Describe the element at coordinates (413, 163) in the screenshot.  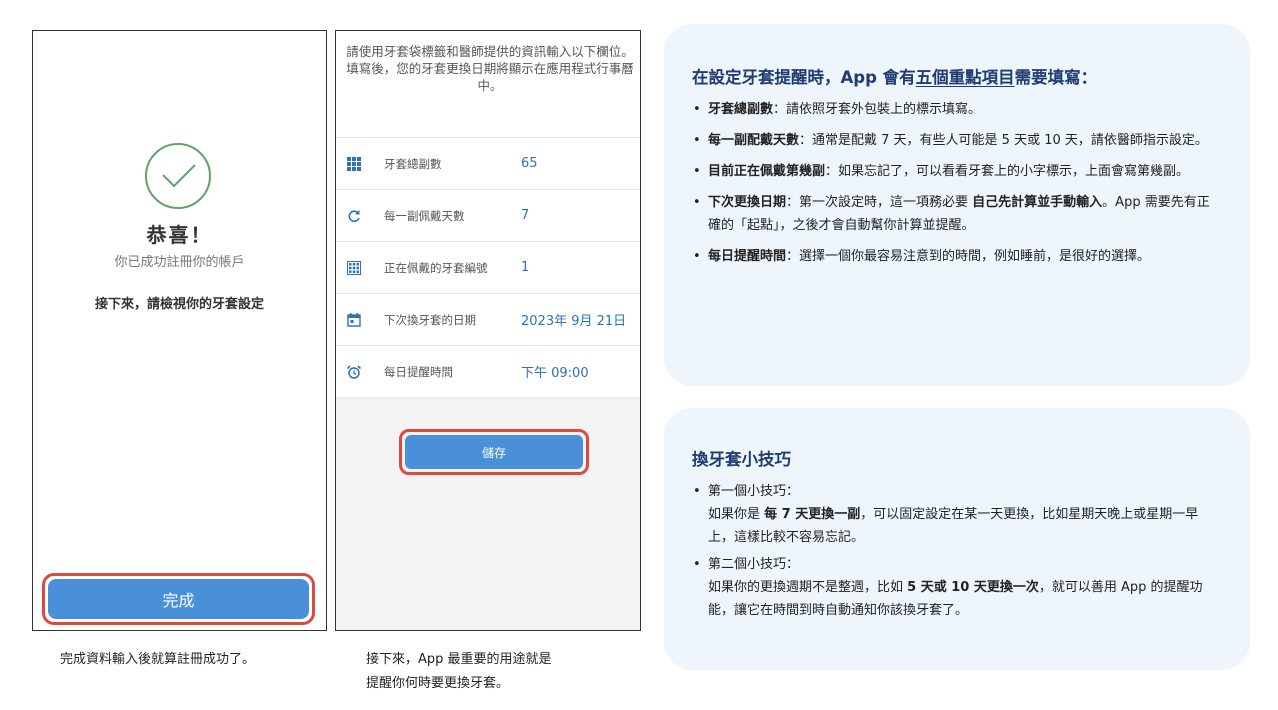
I see `row-label: 牙套總副數` at that location.